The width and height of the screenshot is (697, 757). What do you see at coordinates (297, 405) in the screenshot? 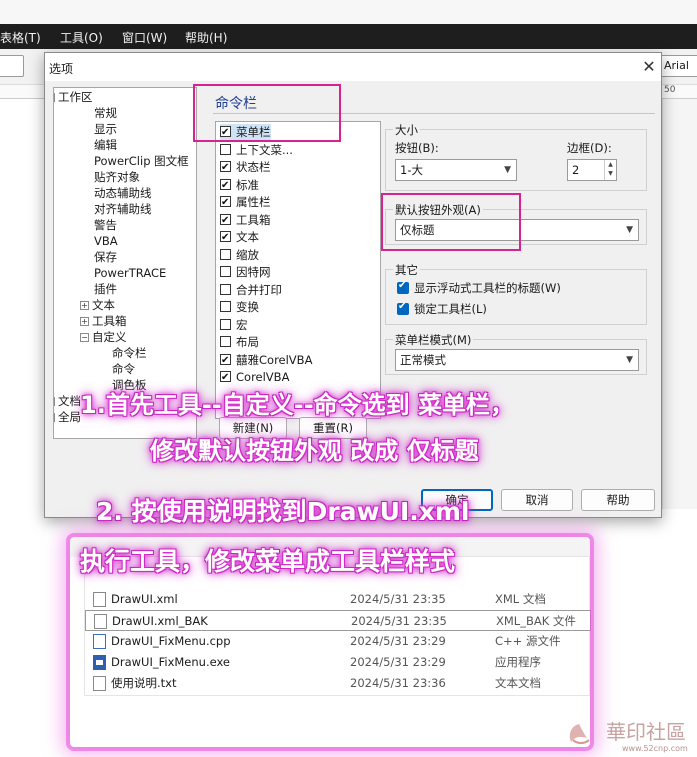
I see `annotation-step1: 1.首先工具--自定义--命令选到 菜单栏，` at bounding box center [297, 405].